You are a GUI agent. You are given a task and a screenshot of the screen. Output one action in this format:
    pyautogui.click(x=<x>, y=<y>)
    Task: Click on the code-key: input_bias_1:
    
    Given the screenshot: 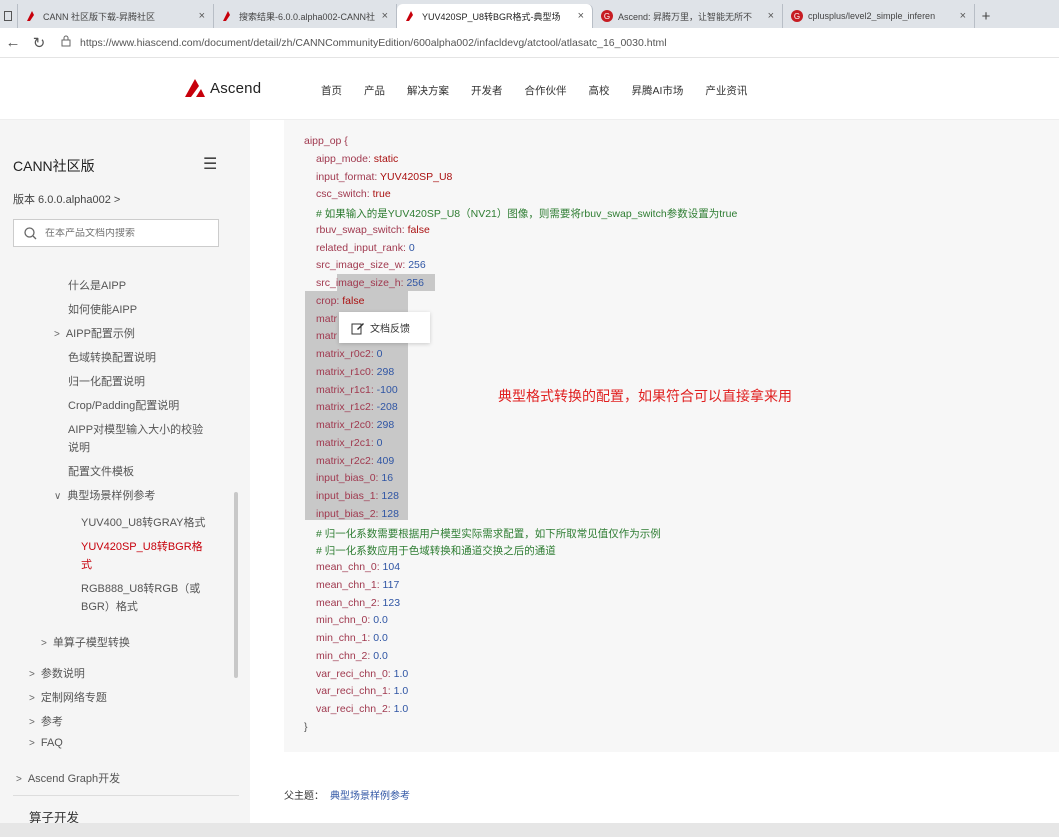 What is the action you would take?
    pyautogui.click(x=347, y=496)
    